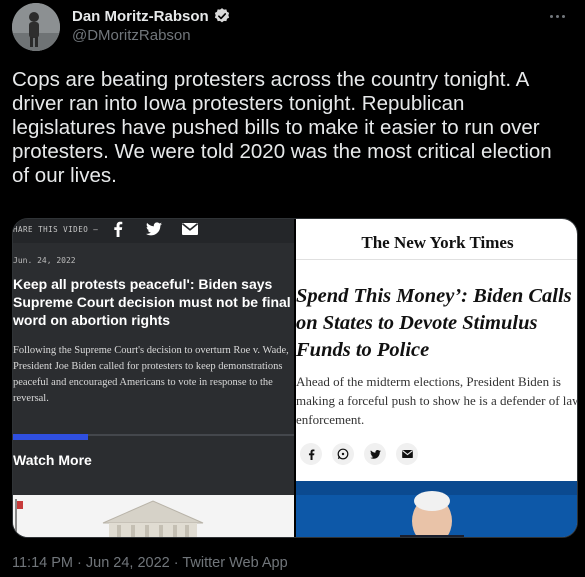 The height and width of the screenshot is (577, 585). I want to click on biden-photo, so click(436, 509).